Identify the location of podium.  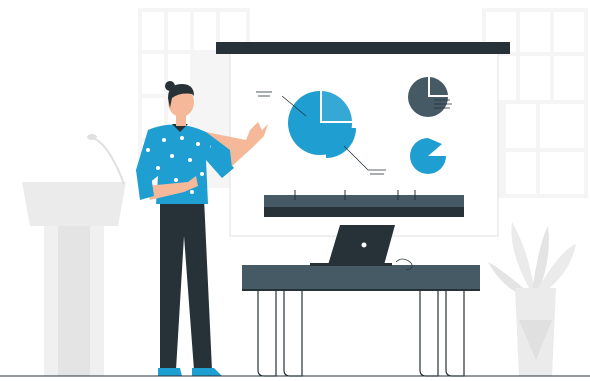
(74, 255).